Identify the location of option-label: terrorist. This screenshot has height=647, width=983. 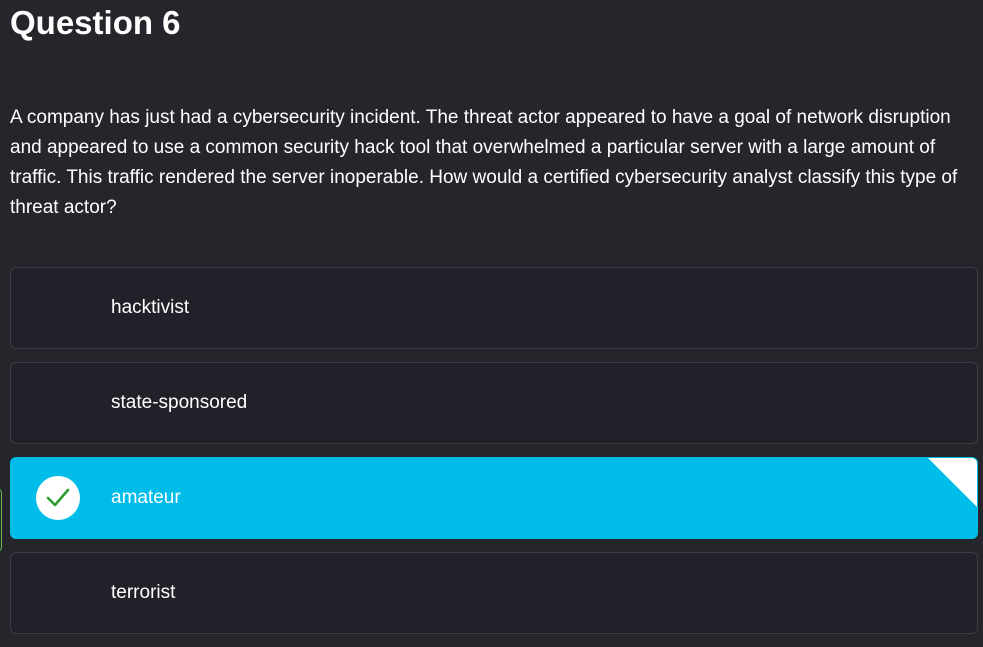
(143, 592).